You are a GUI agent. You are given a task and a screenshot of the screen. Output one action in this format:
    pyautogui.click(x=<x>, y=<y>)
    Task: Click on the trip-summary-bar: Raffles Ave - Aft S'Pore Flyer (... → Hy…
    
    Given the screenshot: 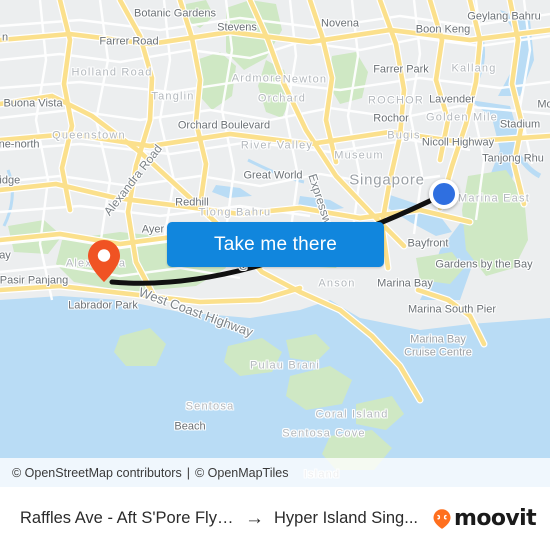 What is the action you would take?
    pyautogui.click(x=275, y=518)
    